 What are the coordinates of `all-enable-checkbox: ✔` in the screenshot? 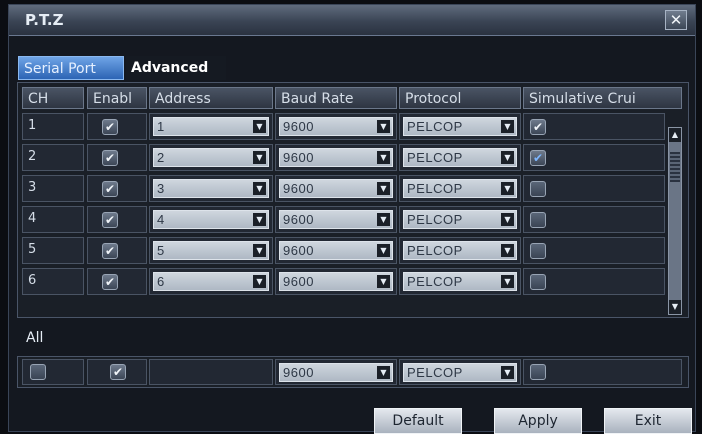 It's located at (118, 372).